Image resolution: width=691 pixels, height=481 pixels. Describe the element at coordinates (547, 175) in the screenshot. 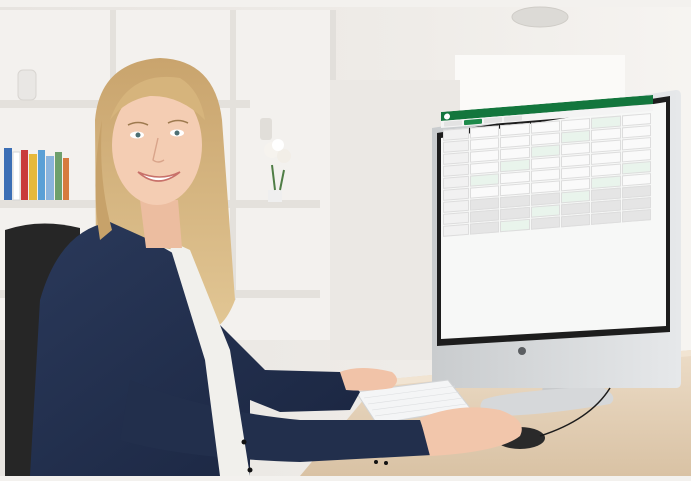

I see `screen-data-table` at that location.